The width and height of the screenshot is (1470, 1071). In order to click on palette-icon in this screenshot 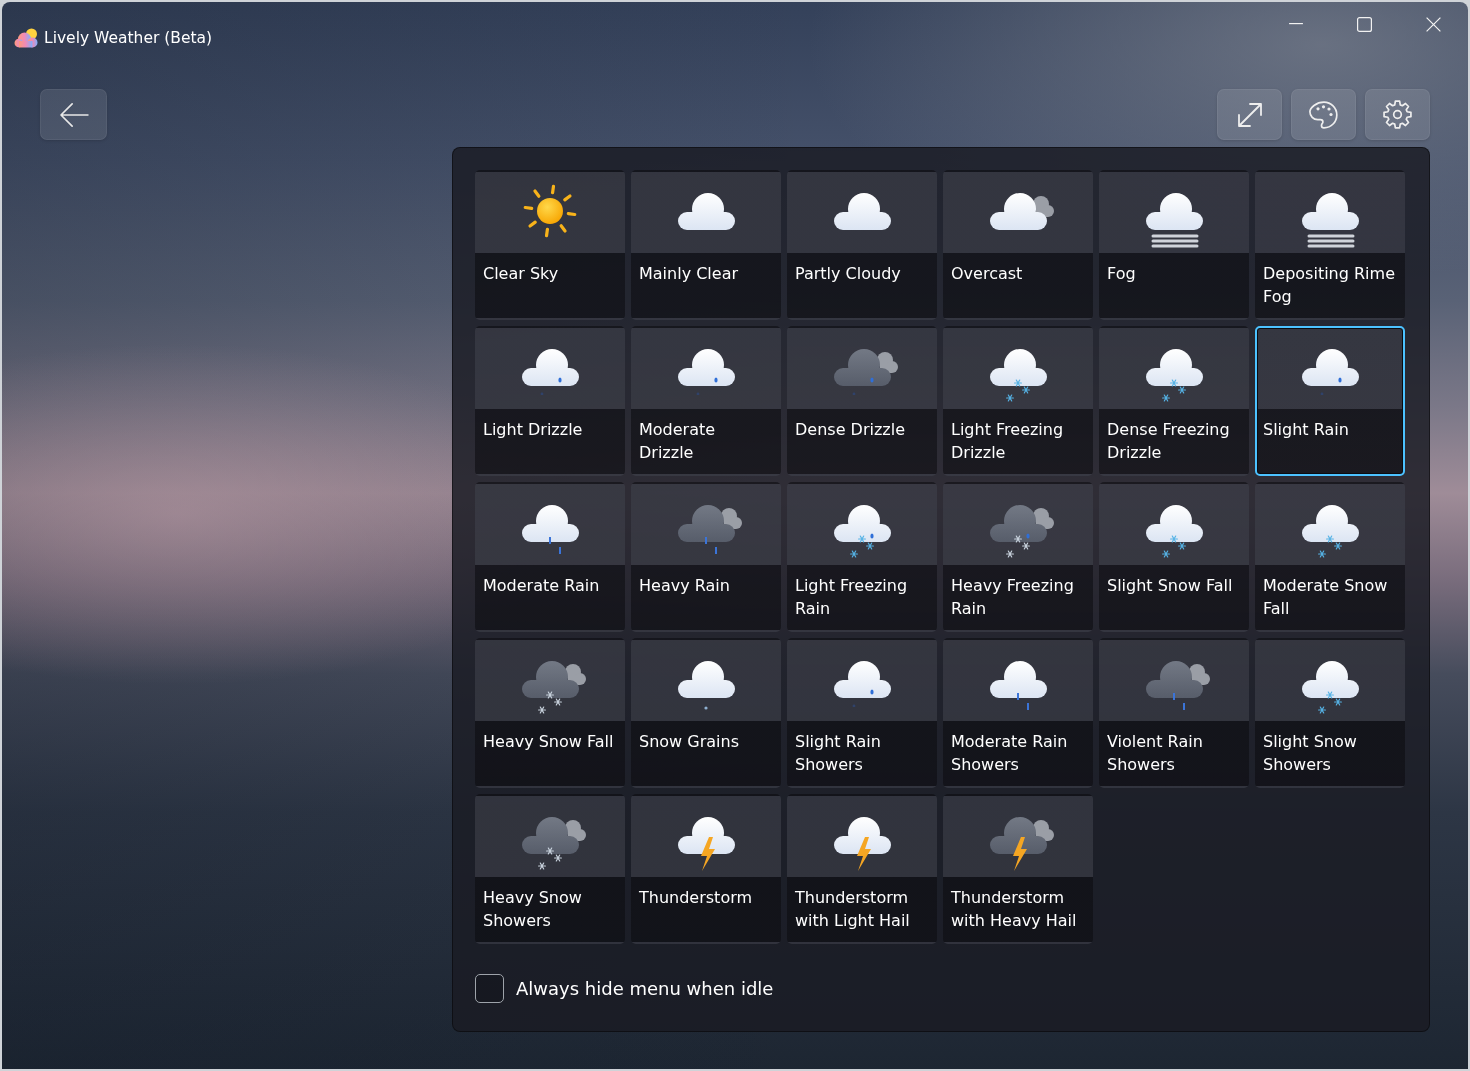, I will do `click(1323, 114)`.